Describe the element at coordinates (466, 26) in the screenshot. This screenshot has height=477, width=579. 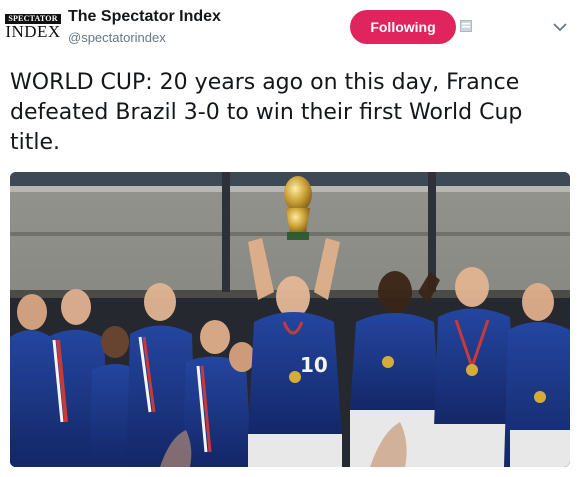
I see `bookmark-icon` at that location.